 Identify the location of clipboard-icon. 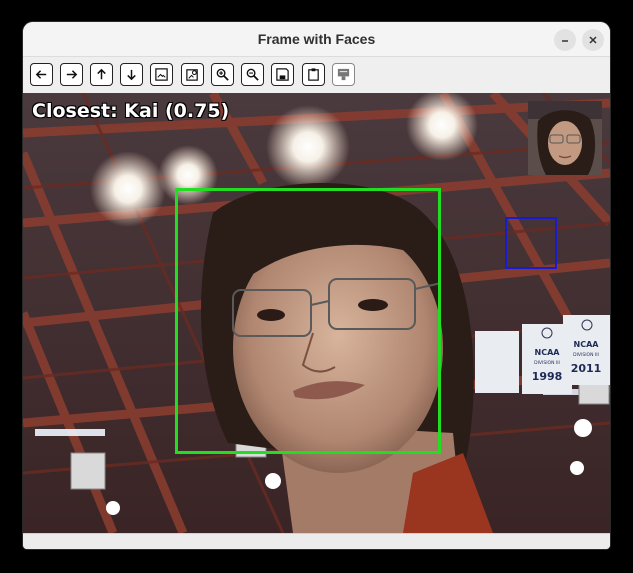
(313, 74).